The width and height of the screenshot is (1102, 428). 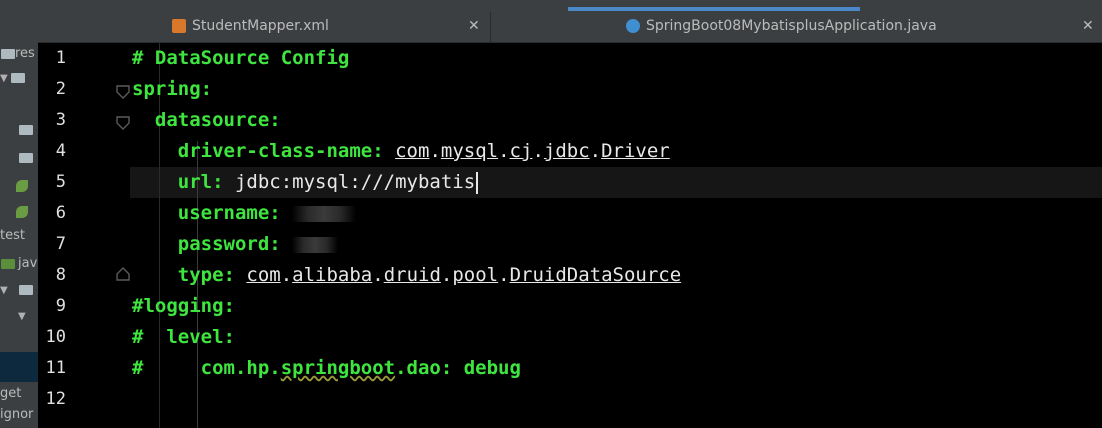 What do you see at coordinates (55, 337) in the screenshot?
I see `line-number: 10` at bounding box center [55, 337].